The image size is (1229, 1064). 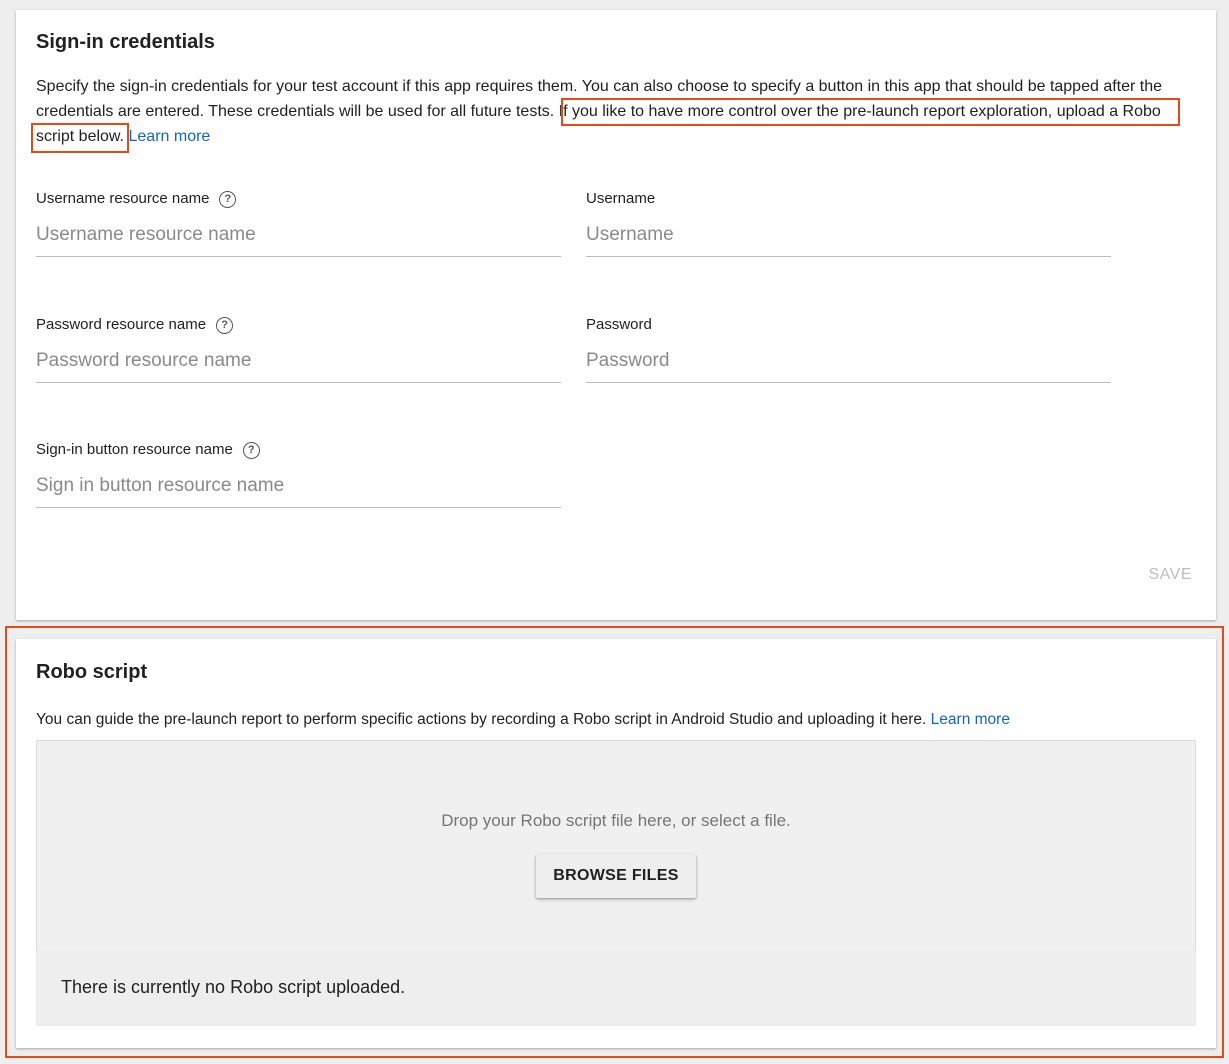 What do you see at coordinates (848, 237) in the screenshot?
I see `username-input` at bounding box center [848, 237].